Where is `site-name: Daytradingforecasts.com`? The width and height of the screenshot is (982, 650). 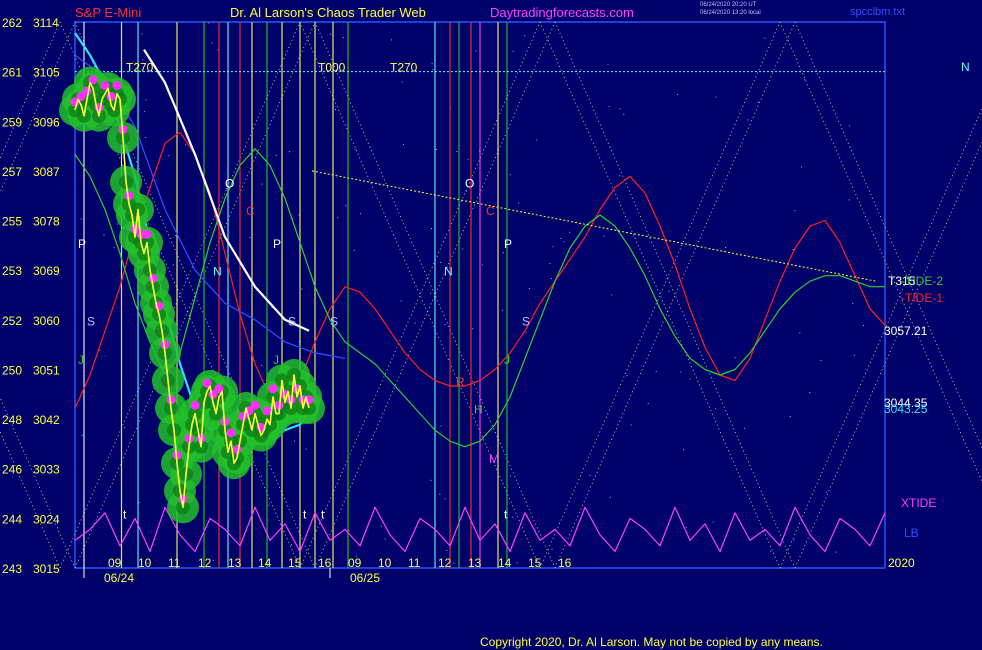 site-name: Daytradingforecasts.com is located at coordinates (562, 12).